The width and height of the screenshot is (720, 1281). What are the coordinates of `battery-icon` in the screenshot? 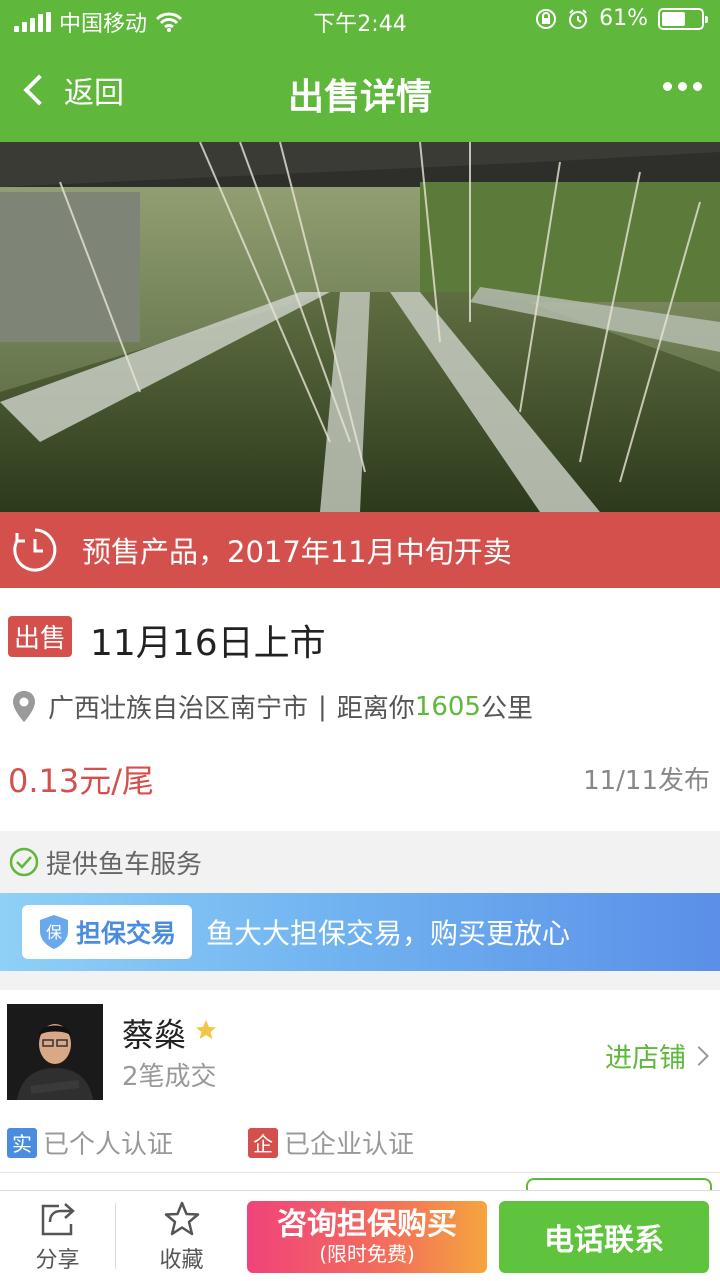 It's located at (683, 18).